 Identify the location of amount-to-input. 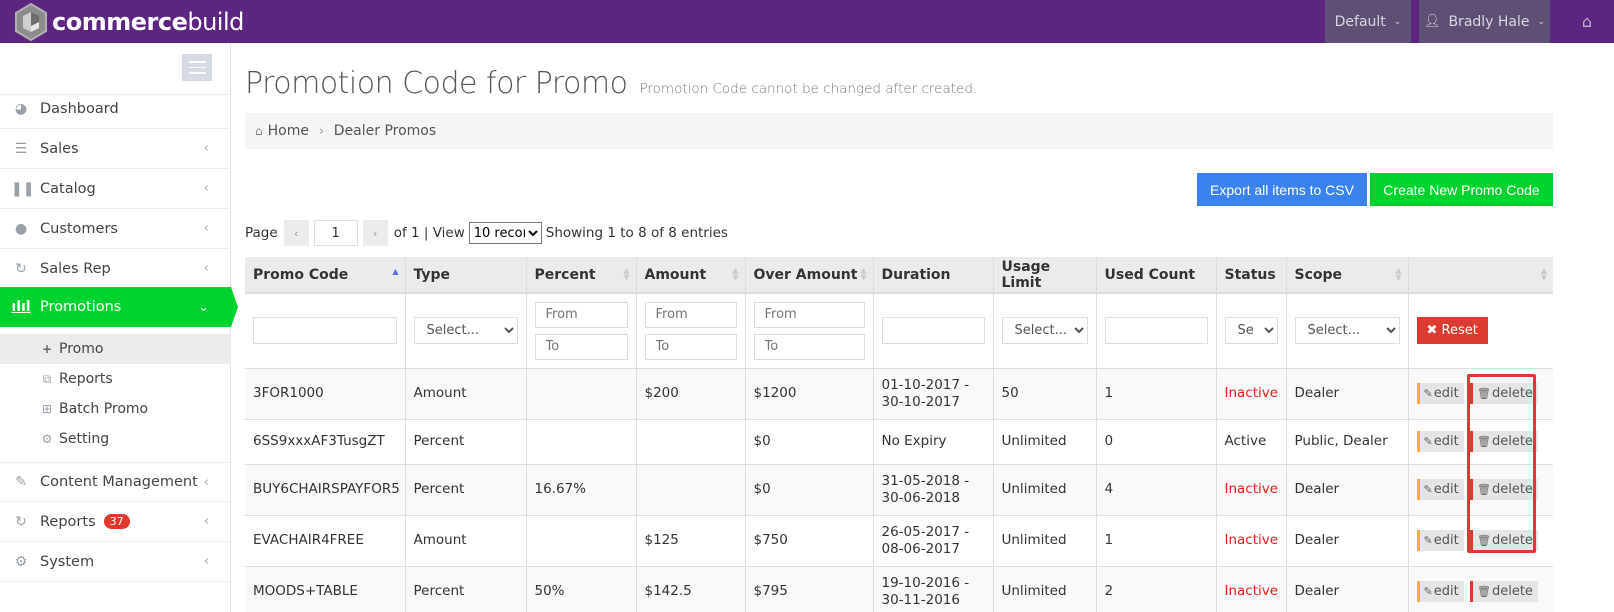
(690, 346).